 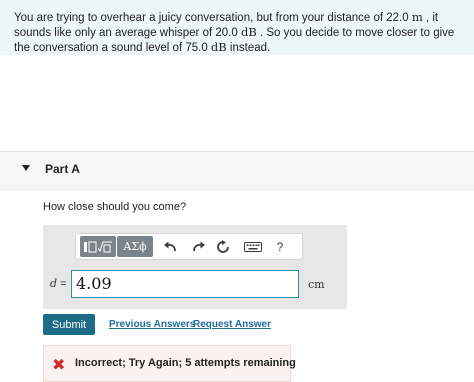 I want to click on answer-unit: cm, so click(x=316, y=284).